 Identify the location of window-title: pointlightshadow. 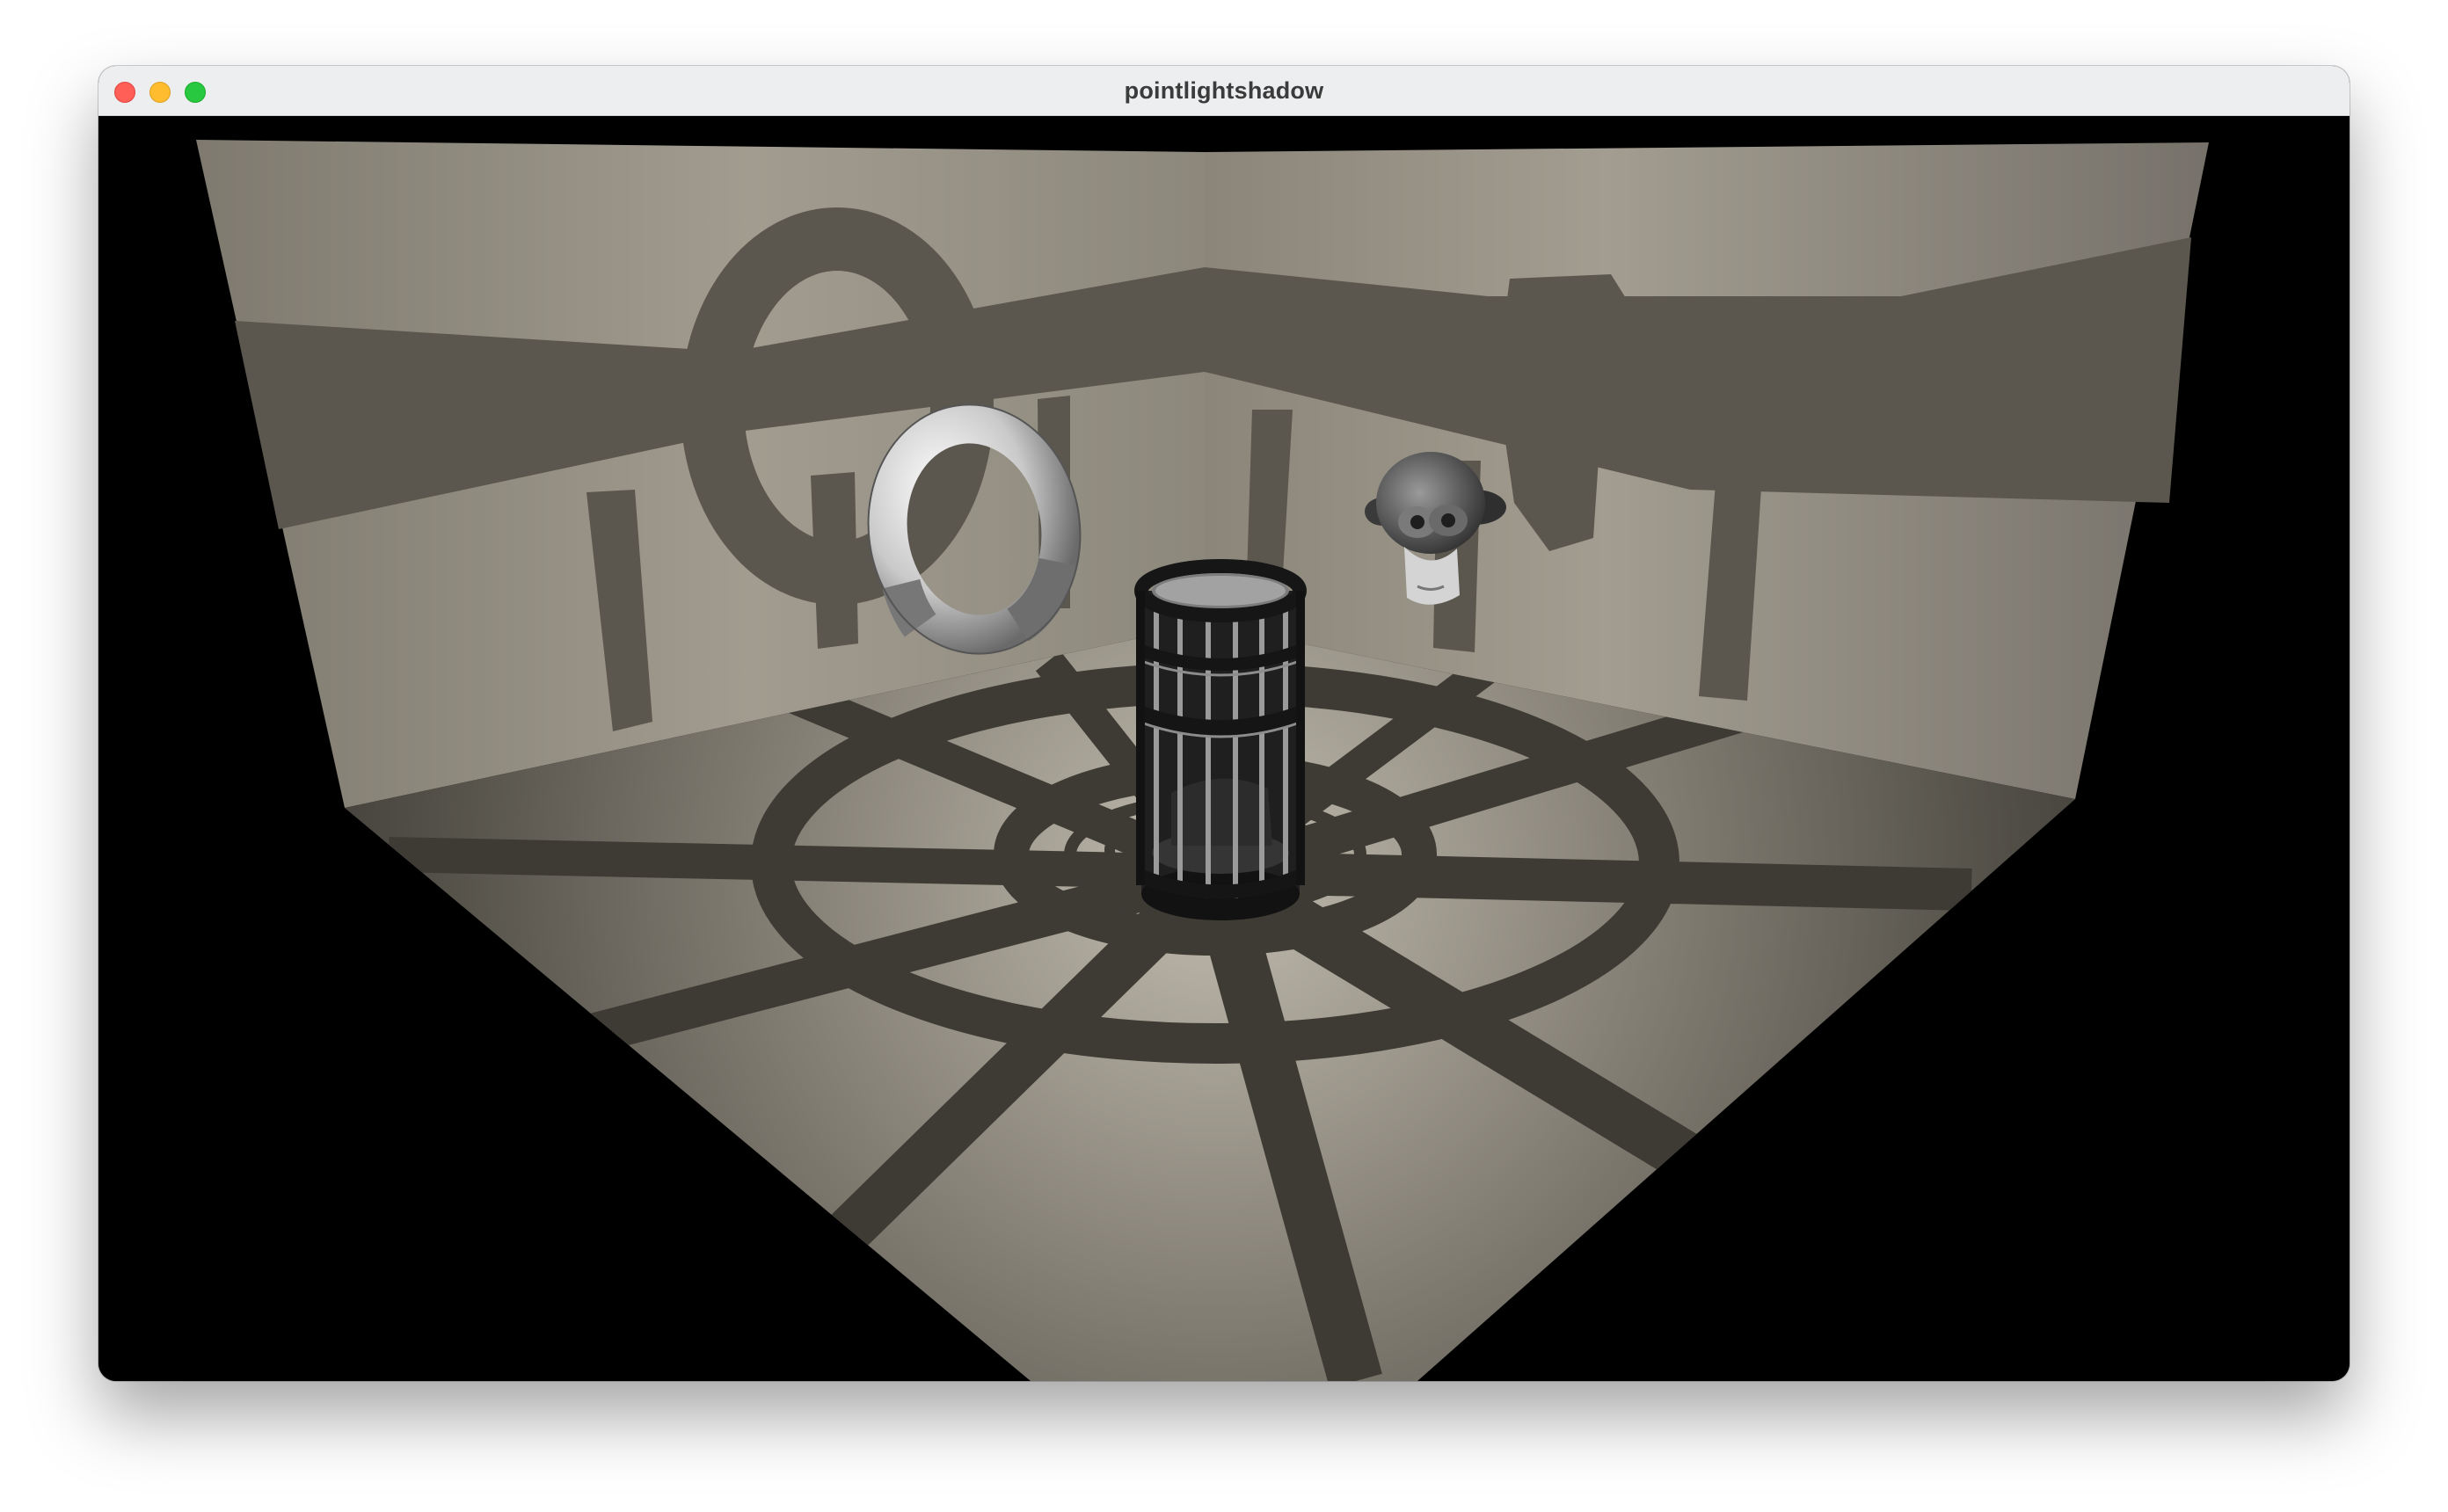
(1224, 90).